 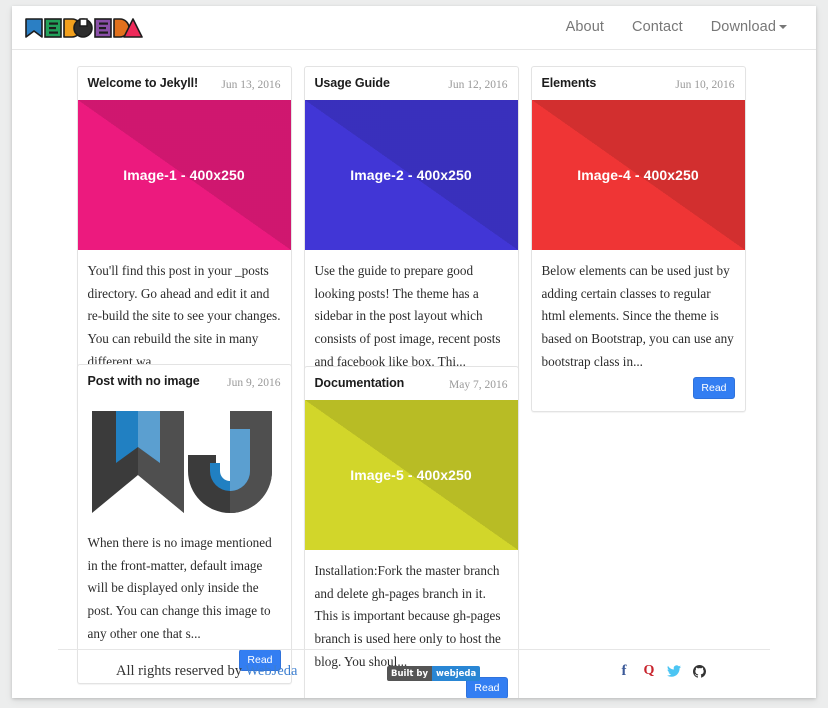 I want to click on post-card-header: Usage Guide Jun 12, 2016, so click(x=411, y=83).